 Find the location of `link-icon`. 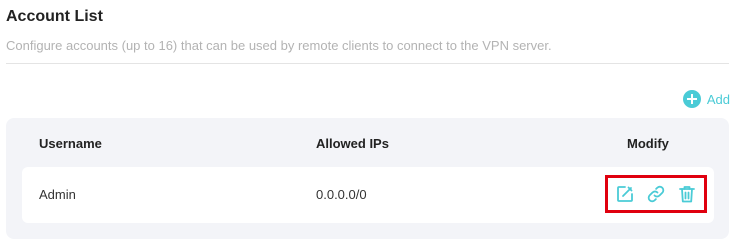

link-icon is located at coordinates (656, 194).